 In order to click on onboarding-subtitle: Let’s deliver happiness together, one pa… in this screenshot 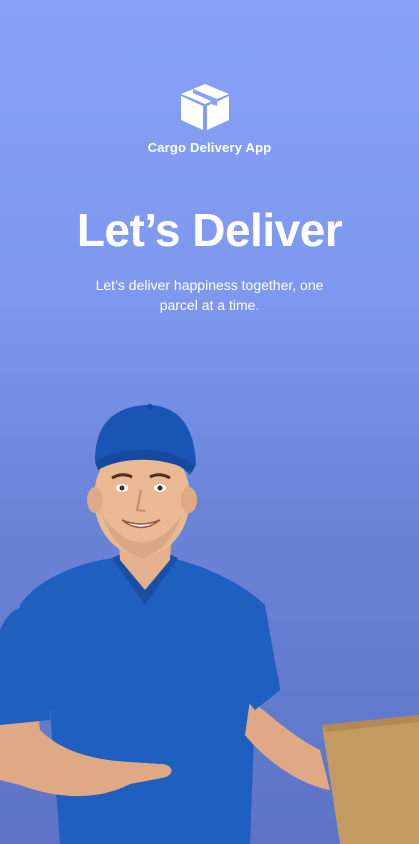, I will do `click(209, 295)`.